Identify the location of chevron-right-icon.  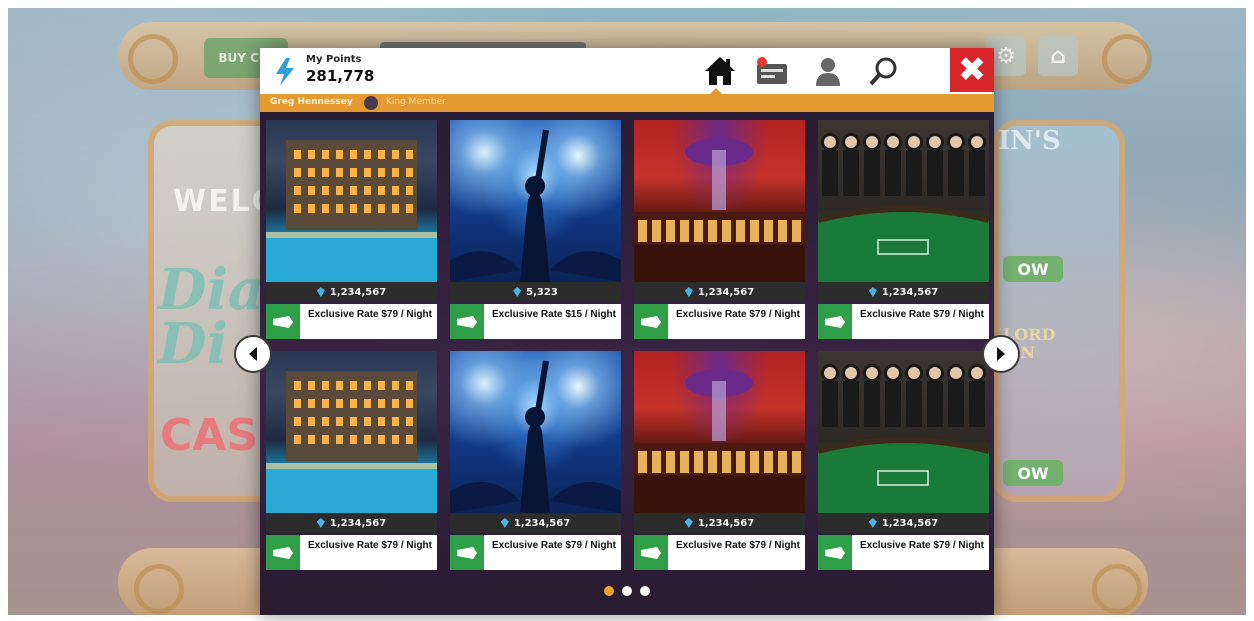
(1001, 354).